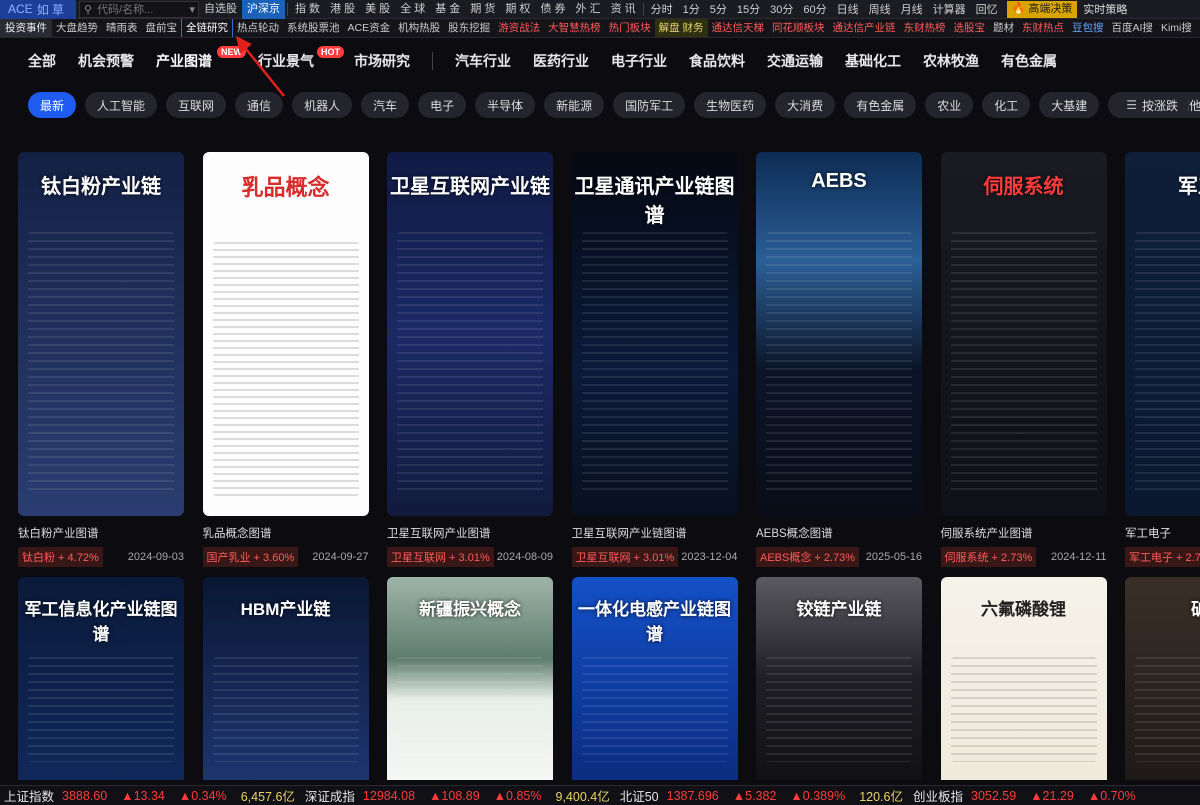 This screenshot has height=805, width=1200. I want to click on map-card: 新疆振兴概念, so click(470, 678).